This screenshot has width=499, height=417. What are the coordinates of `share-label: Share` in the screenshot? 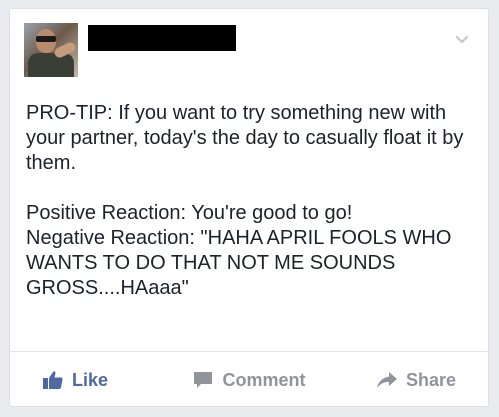 It's located at (430, 379).